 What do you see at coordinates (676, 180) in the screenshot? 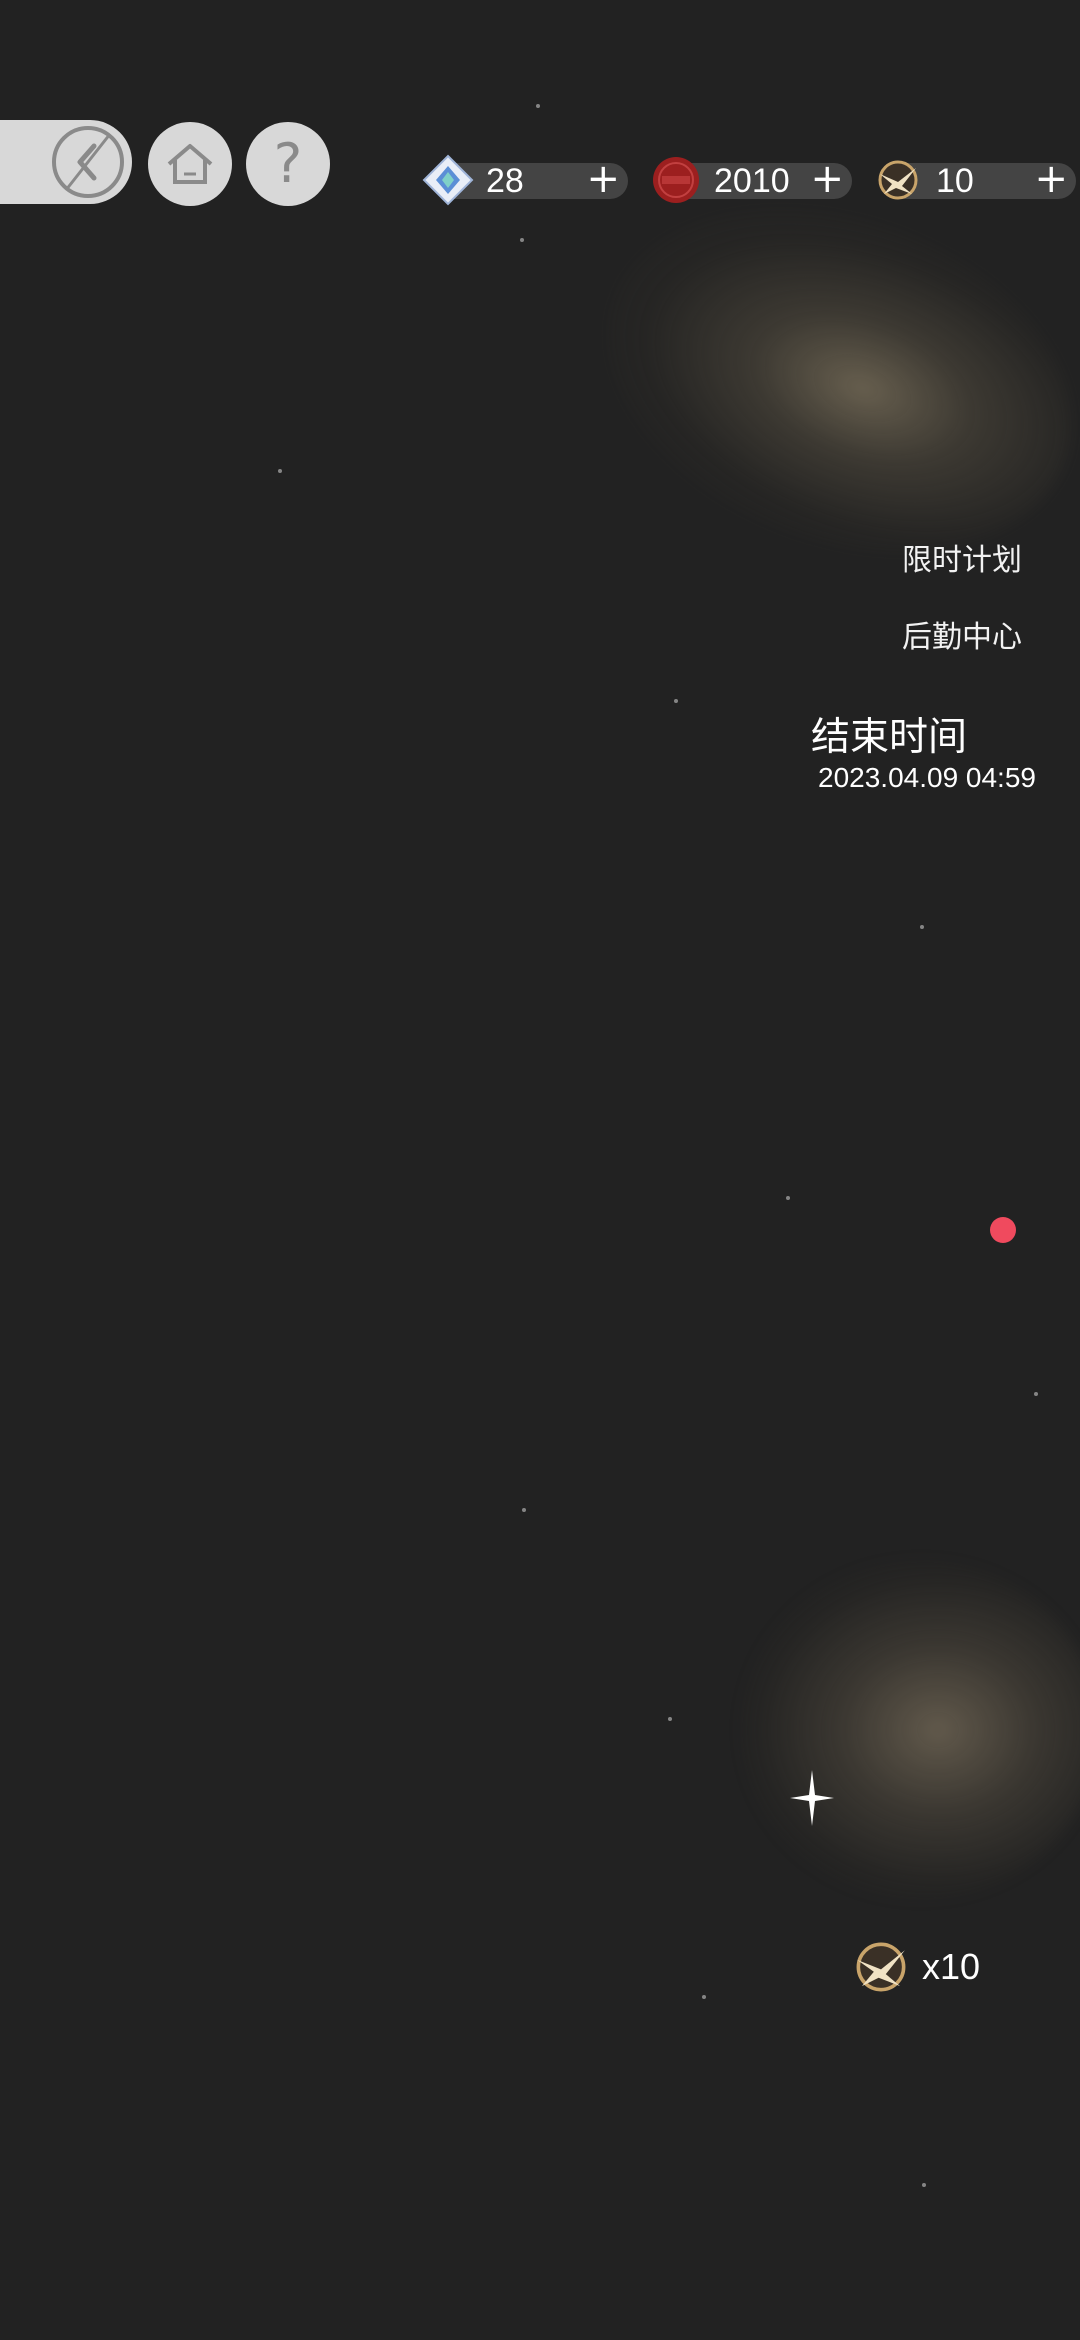
I see `red-coin-icon` at bounding box center [676, 180].